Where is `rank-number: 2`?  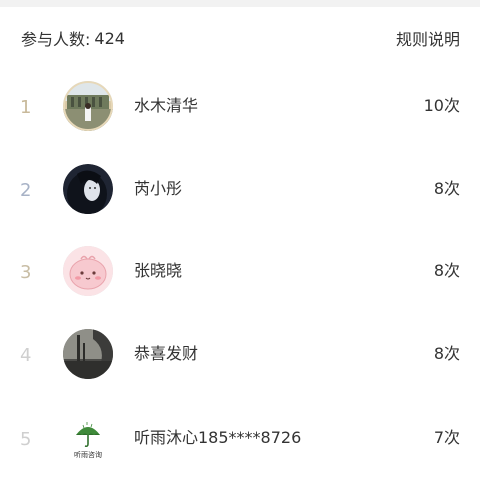
rank-number: 2 is located at coordinates (26, 190).